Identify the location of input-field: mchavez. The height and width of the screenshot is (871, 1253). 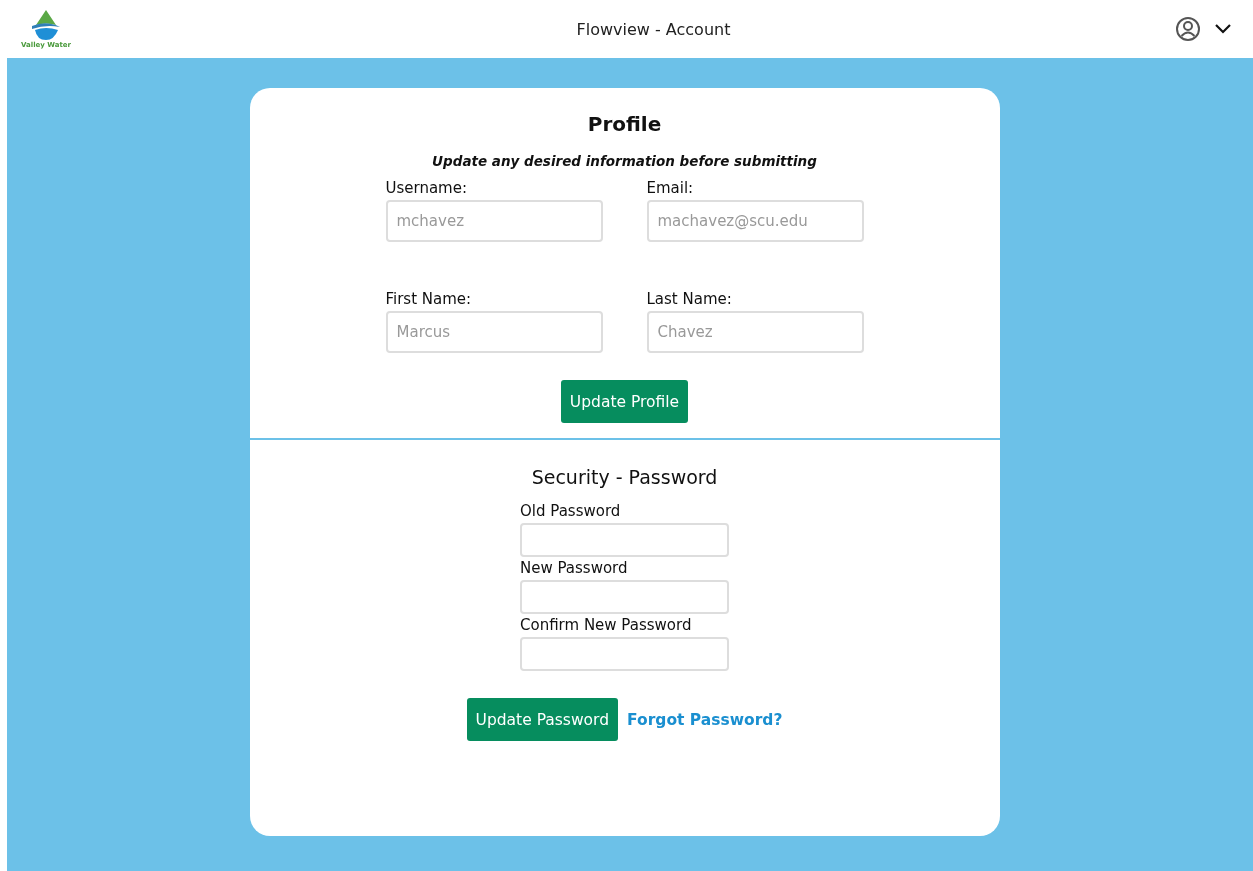
(494, 221).